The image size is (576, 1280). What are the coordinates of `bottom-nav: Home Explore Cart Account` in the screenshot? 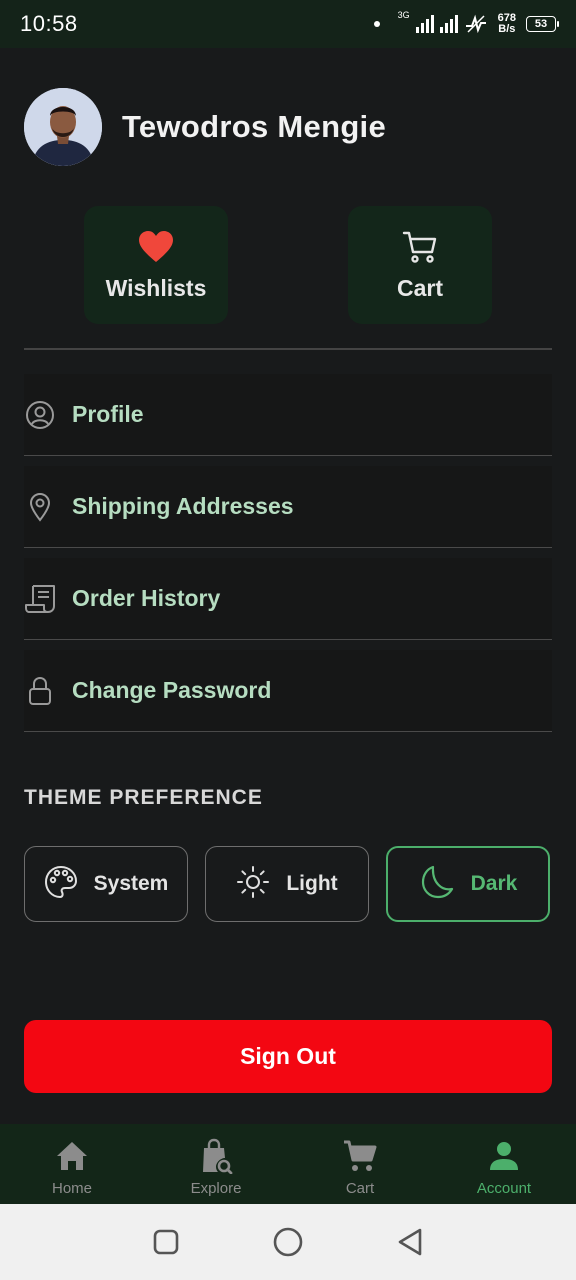 It's located at (288, 1164).